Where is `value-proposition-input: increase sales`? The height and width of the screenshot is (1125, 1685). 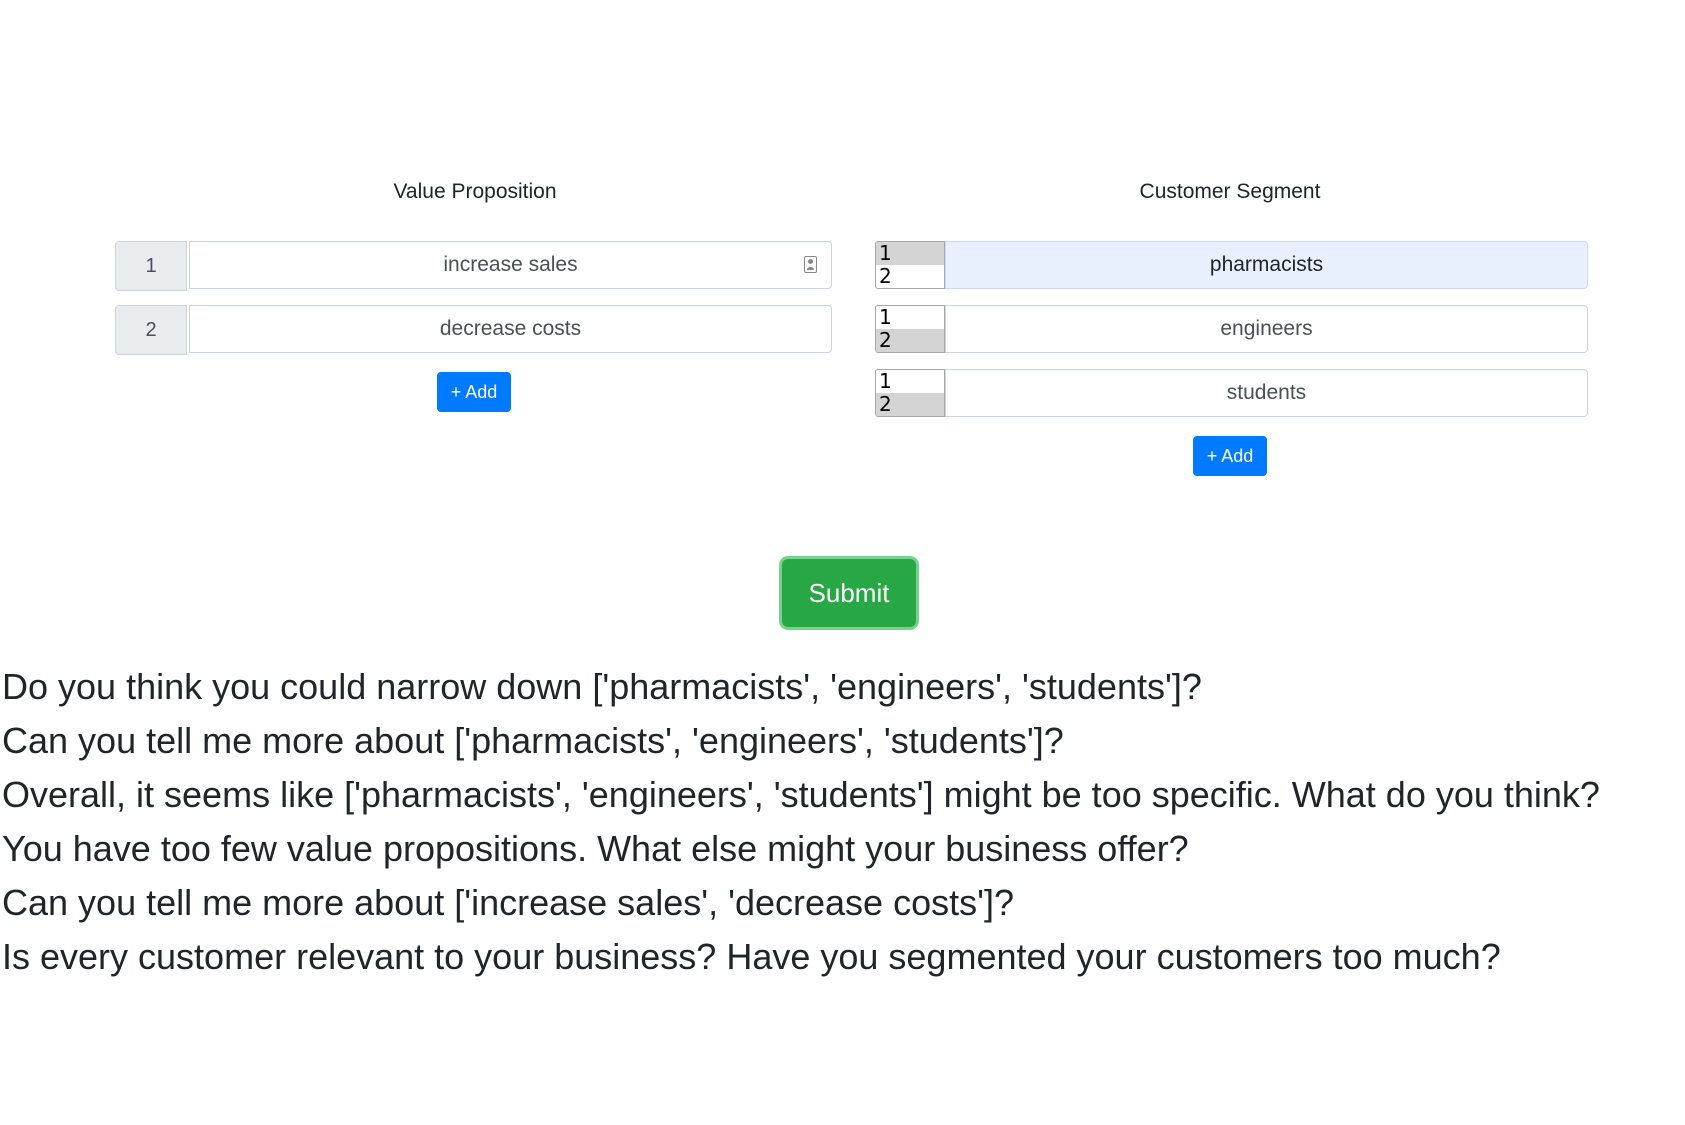
value-proposition-input: increase sales is located at coordinates (510, 265).